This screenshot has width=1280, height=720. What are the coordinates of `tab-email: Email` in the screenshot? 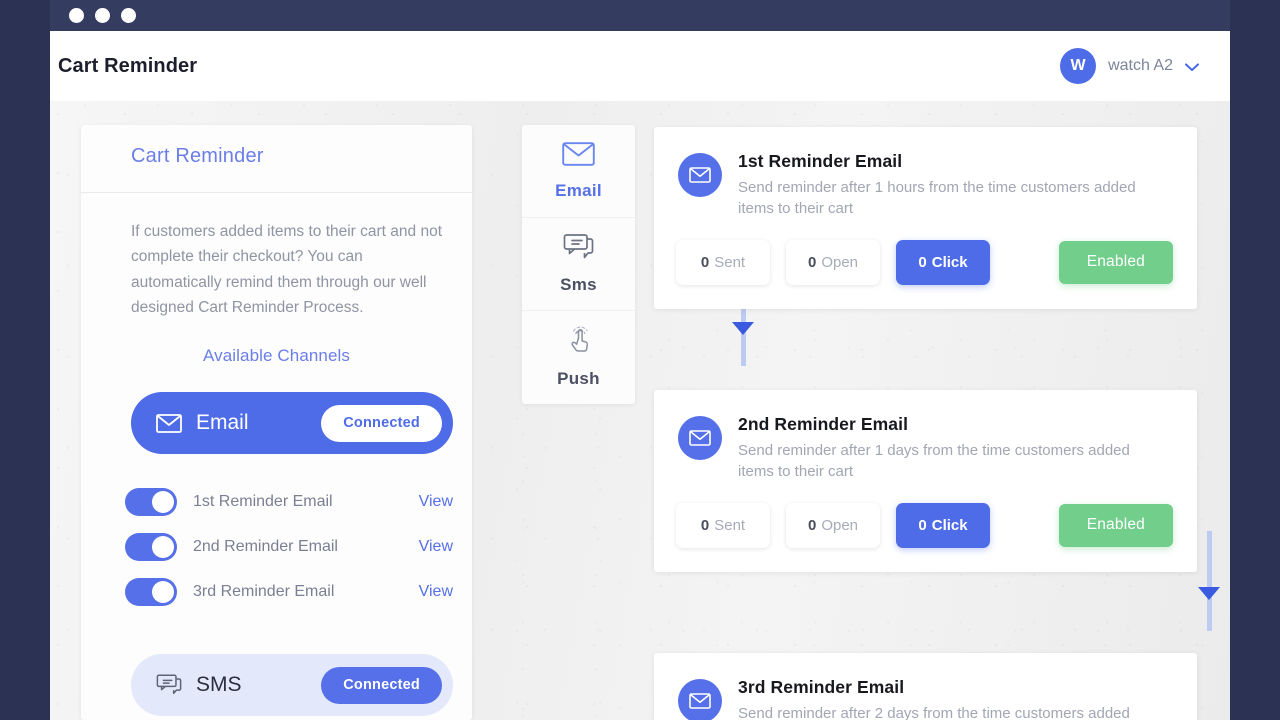 It's located at (578, 171).